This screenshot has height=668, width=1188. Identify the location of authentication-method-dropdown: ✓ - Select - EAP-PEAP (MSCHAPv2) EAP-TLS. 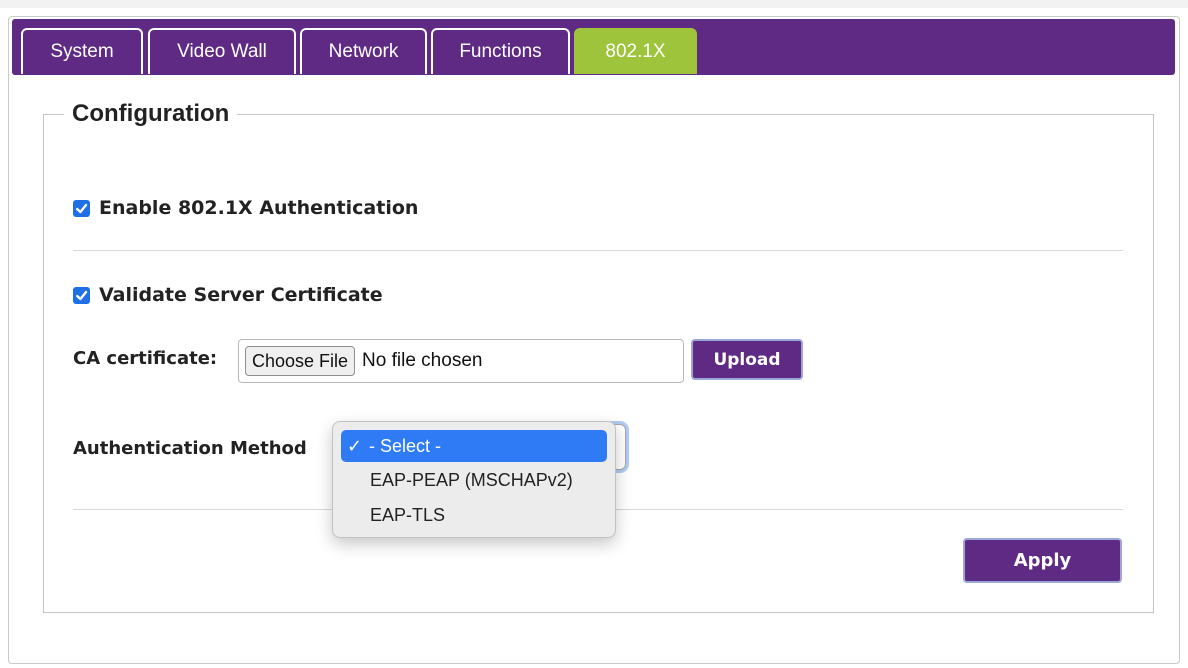
(474, 479).